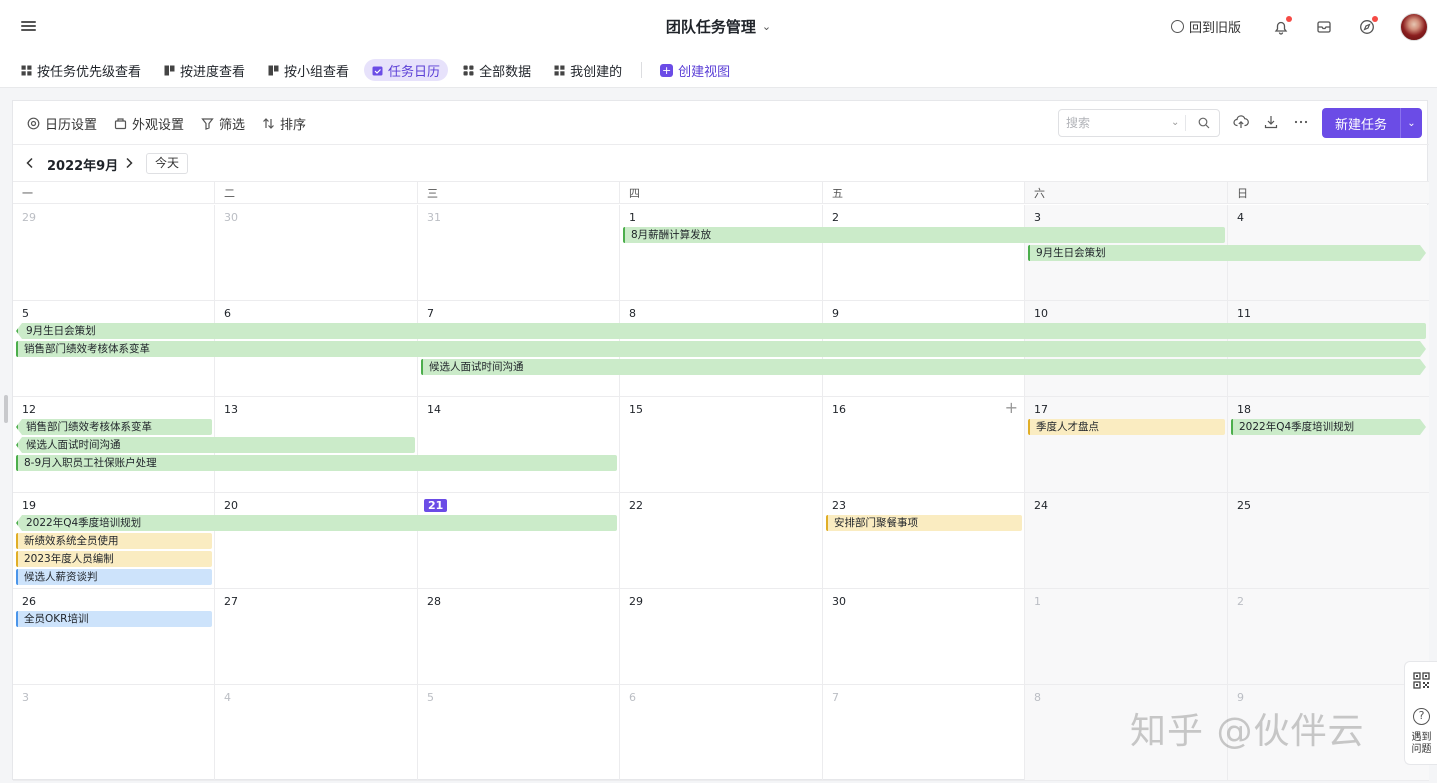 The height and width of the screenshot is (783, 1437). I want to click on event-bar: 8月薪酬计算发放, so click(924, 235).